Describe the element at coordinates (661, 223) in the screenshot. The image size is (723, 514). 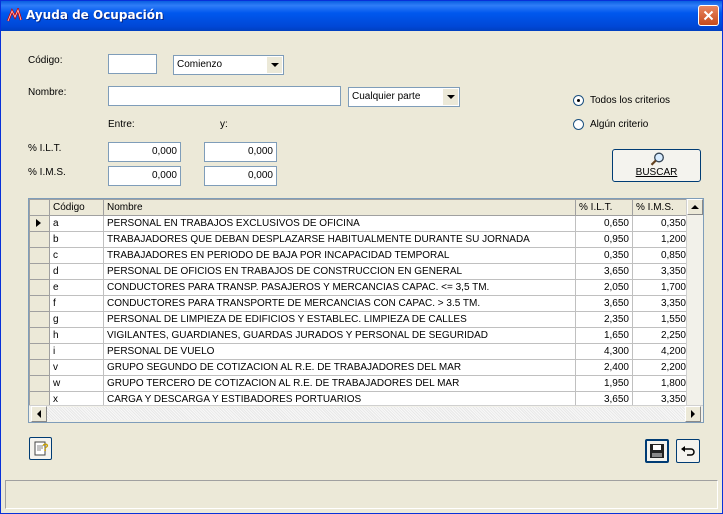
I see `cell-ims: 0,350` at that location.